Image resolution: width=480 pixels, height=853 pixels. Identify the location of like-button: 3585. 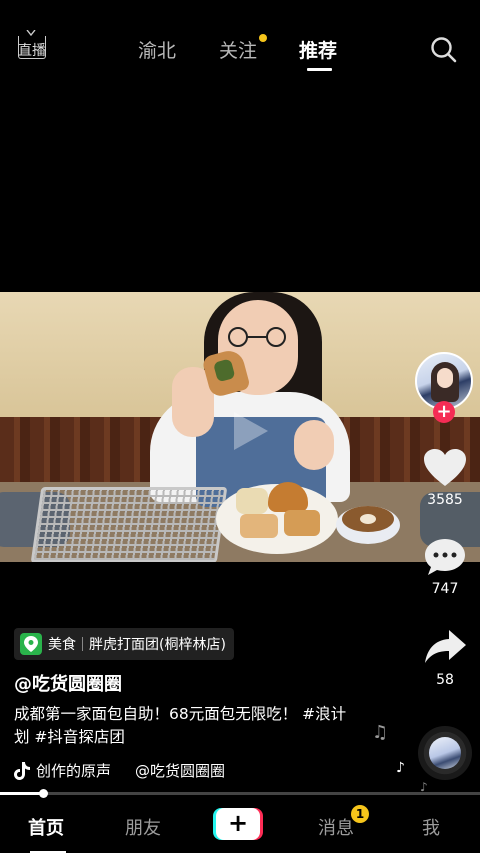
(445, 478).